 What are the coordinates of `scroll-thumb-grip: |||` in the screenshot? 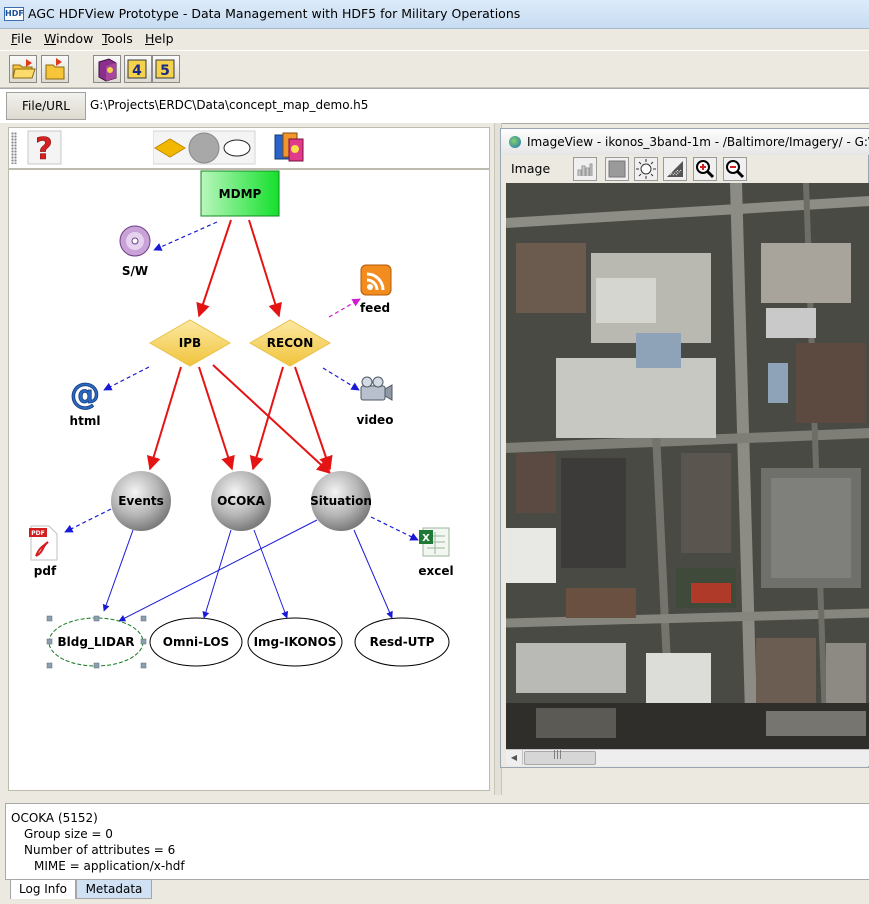 It's located at (558, 755).